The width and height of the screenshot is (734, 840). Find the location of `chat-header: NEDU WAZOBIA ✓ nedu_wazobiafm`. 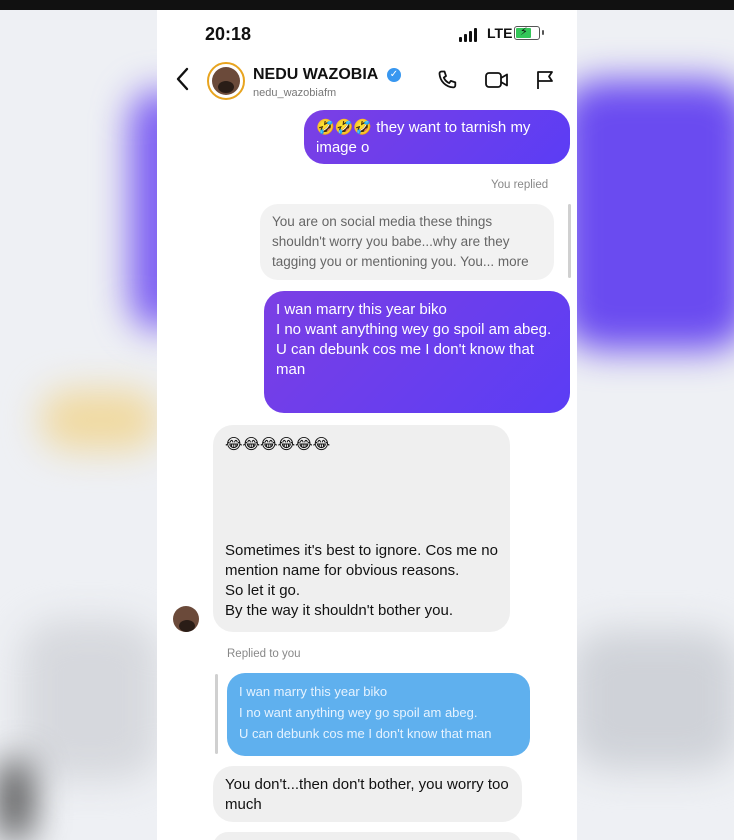

chat-header: NEDU WAZOBIA ✓ nedu_wazobiafm is located at coordinates (367, 83).